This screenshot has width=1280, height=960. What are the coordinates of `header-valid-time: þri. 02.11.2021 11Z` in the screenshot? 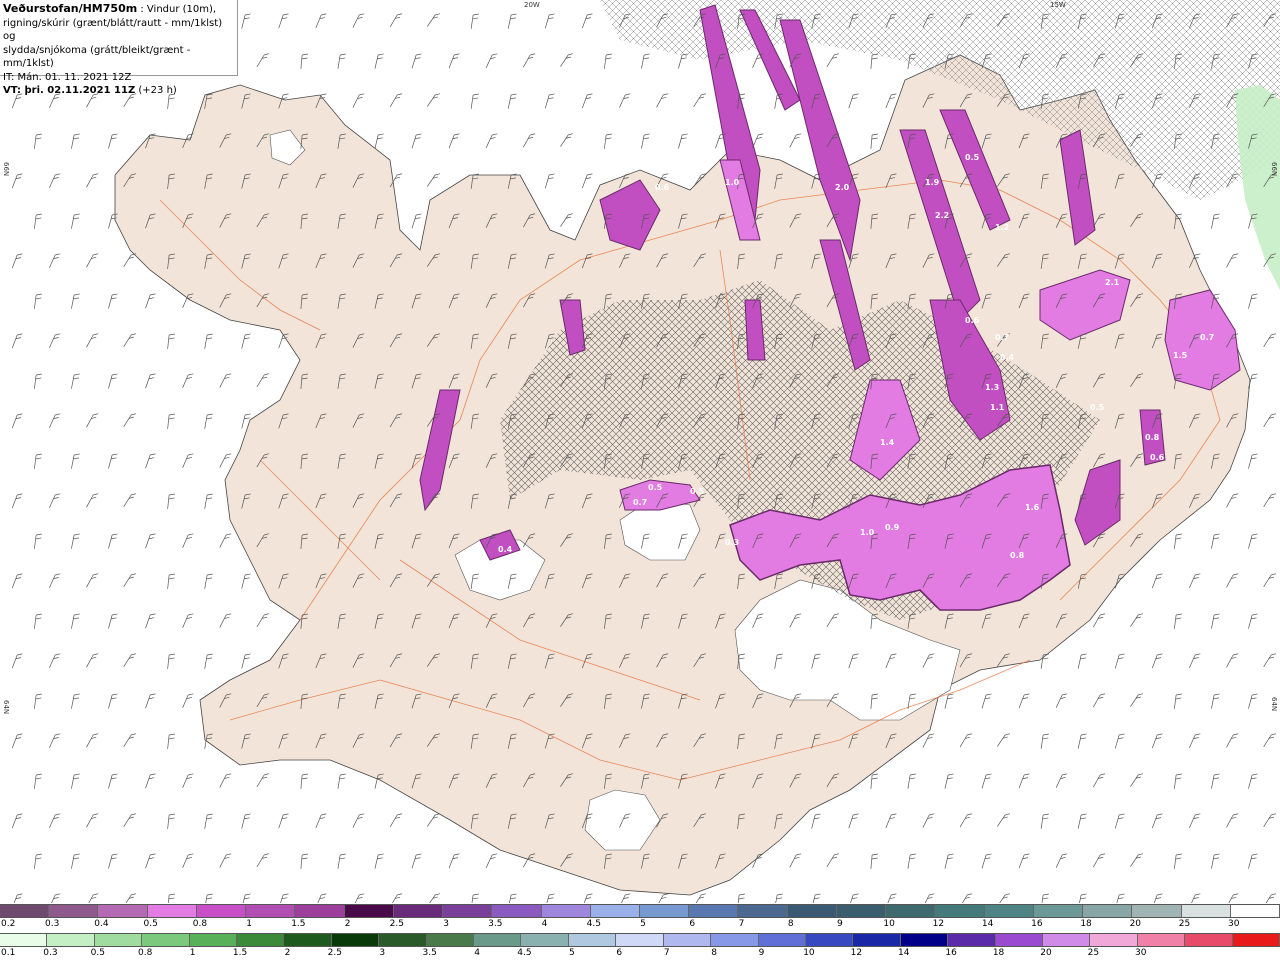 It's located at (78, 90).